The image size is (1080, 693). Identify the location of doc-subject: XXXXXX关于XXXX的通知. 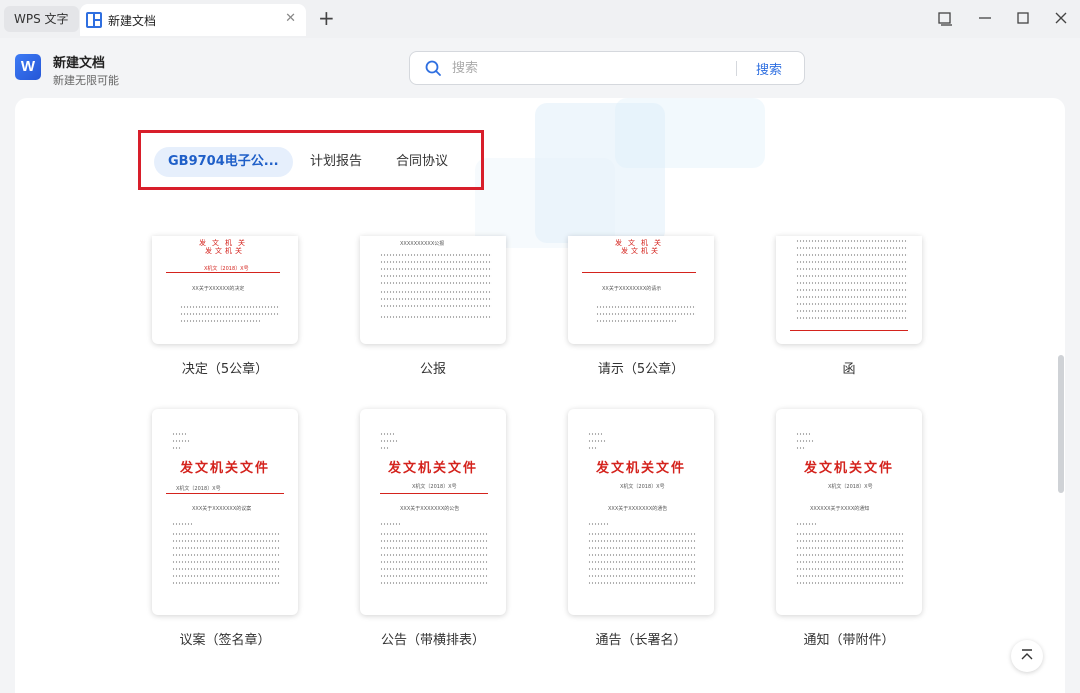
(840, 509).